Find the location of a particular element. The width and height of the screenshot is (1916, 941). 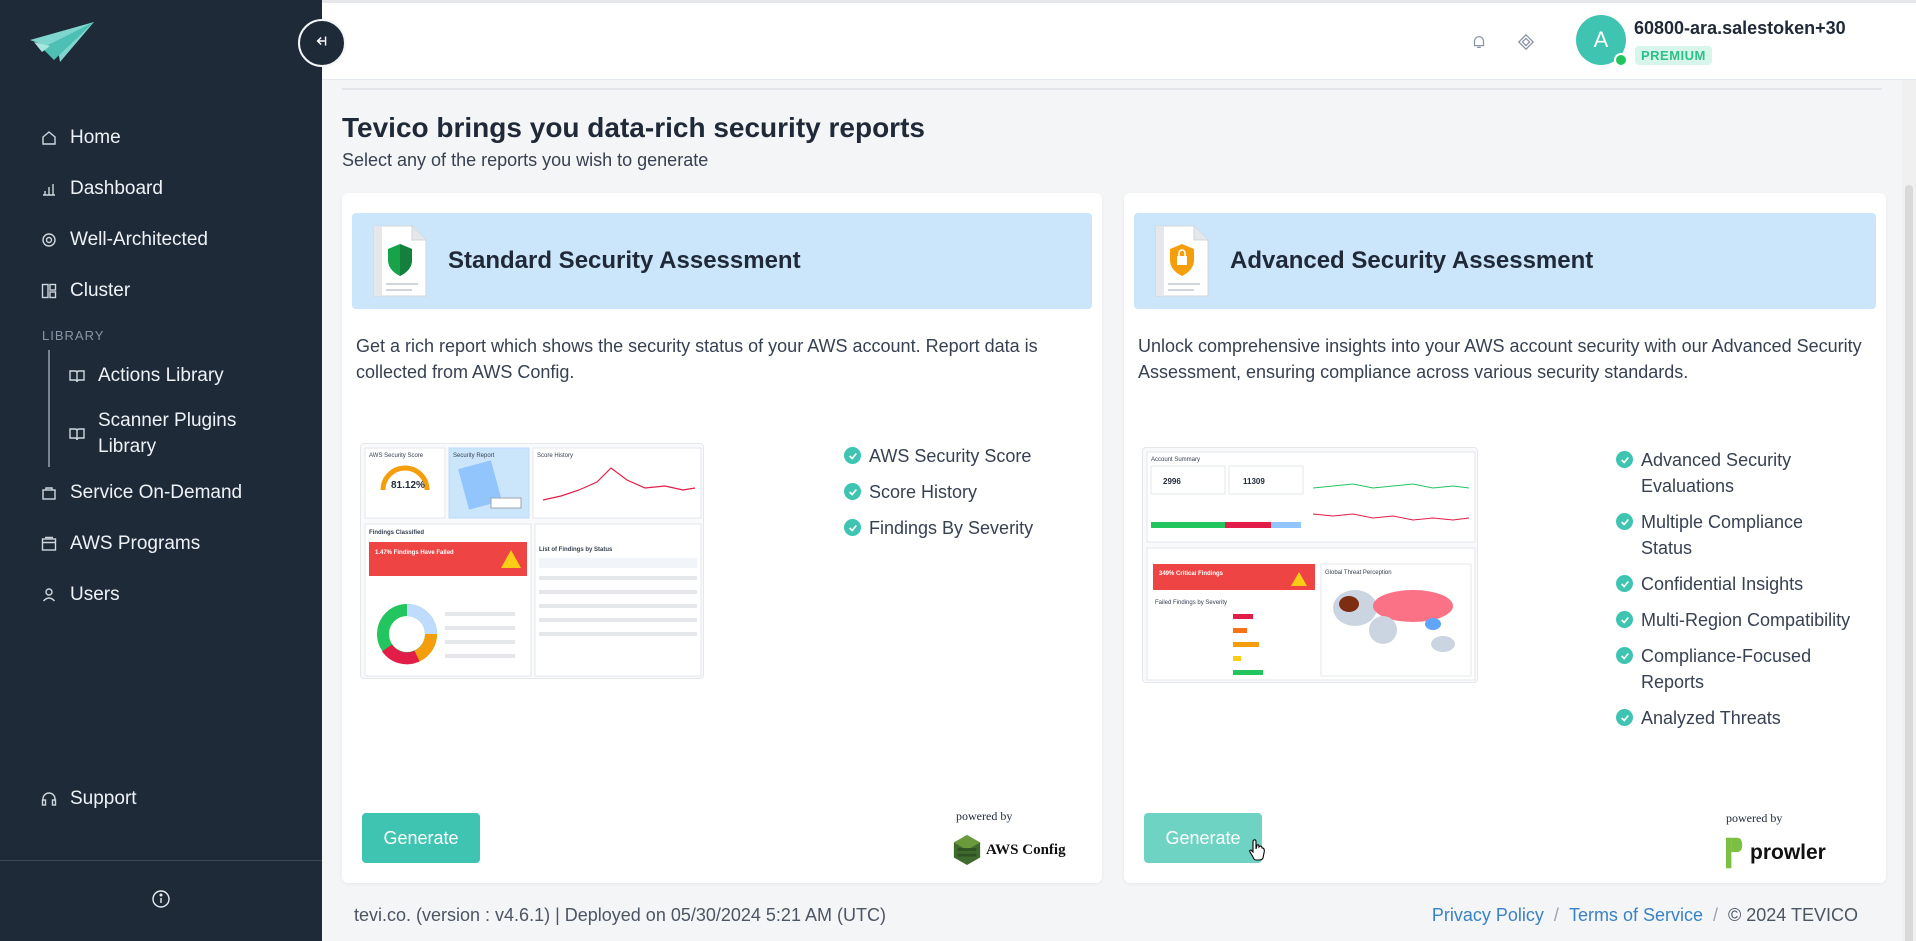

divider is located at coordinates (1112, 89).